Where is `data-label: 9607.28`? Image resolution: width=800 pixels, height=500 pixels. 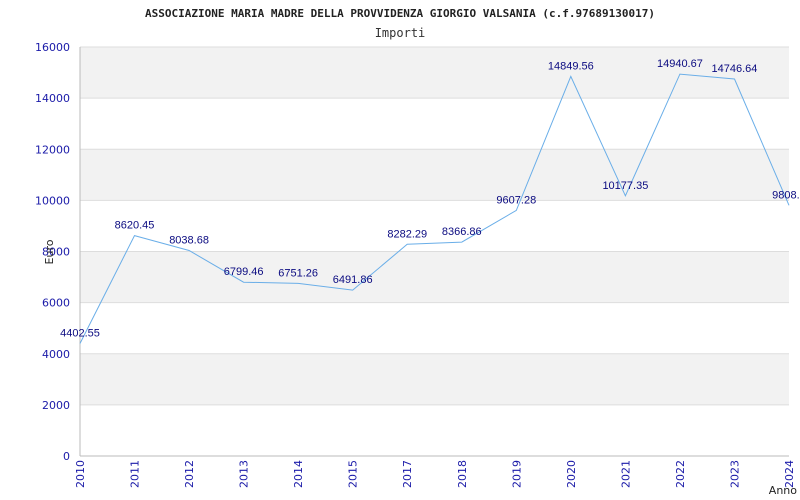
data-label: 9607.28 is located at coordinates (516, 200).